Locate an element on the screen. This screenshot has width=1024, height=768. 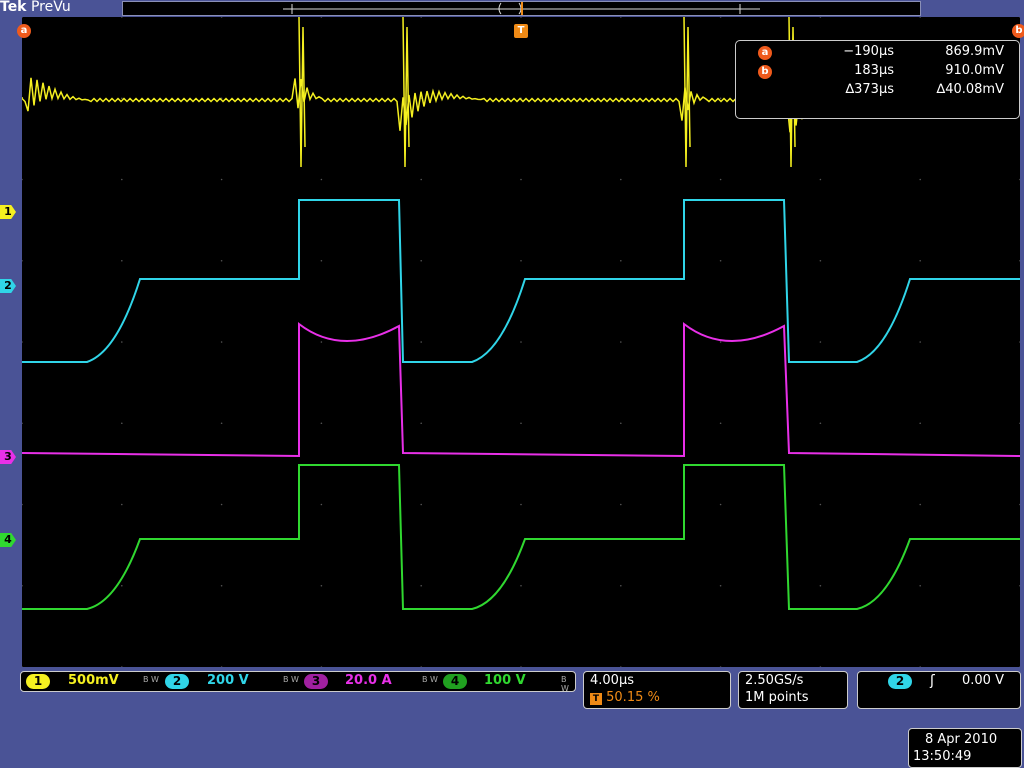
cursor-b-row: b 183µs 910.0mV is located at coordinates (877, 72).